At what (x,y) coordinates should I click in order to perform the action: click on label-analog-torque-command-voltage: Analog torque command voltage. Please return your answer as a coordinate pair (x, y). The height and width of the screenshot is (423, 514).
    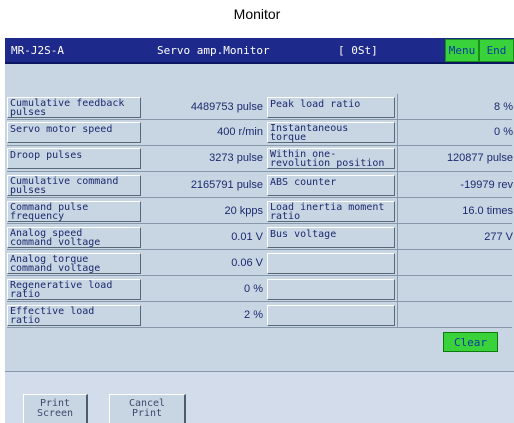
    Looking at the image, I should click on (74, 263).